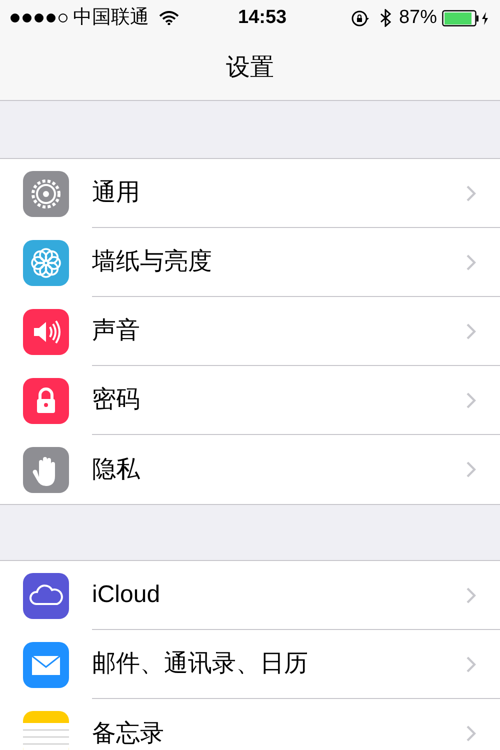 This screenshot has height=750, width=500. Describe the element at coordinates (116, 331) in the screenshot. I see `row-label: 声音` at that location.